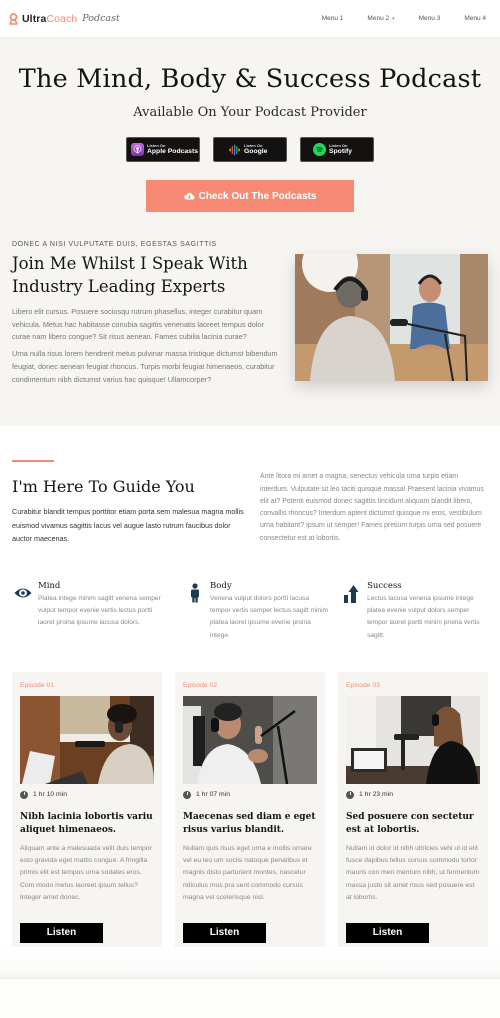  I want to click on episode-meta: 1 hr 23 min, so click(413, 794).